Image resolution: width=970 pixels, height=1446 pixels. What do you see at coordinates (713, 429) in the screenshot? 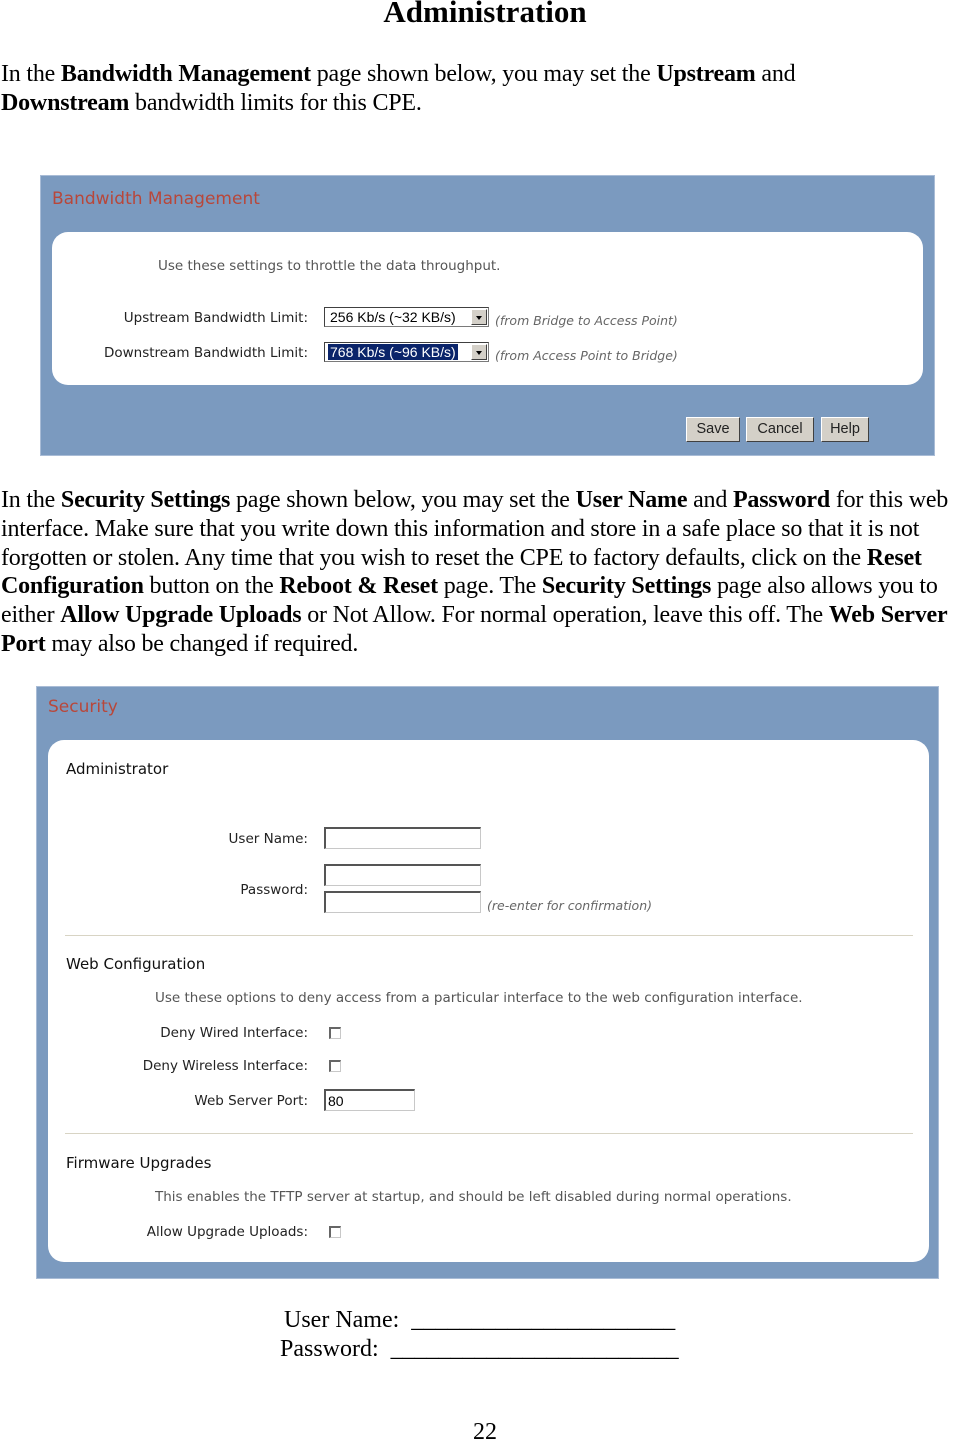
I see `save-button: Save` at bounding box center [713, 429].